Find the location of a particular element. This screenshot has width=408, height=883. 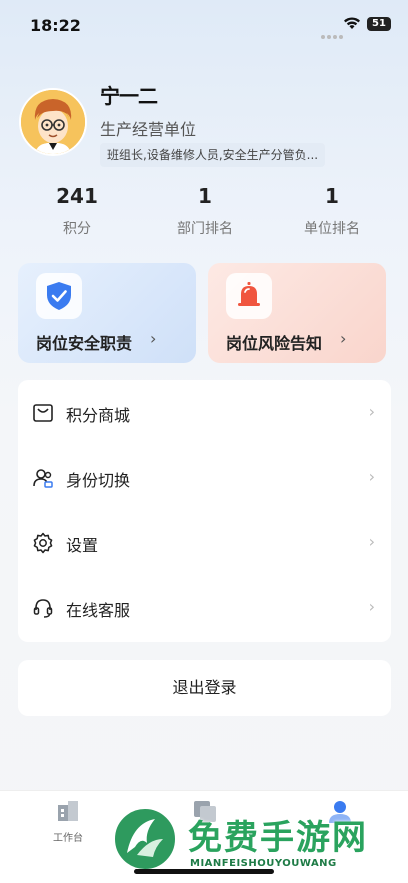

card-title: 岗位风险告知 is located at coordinates (274, 343).